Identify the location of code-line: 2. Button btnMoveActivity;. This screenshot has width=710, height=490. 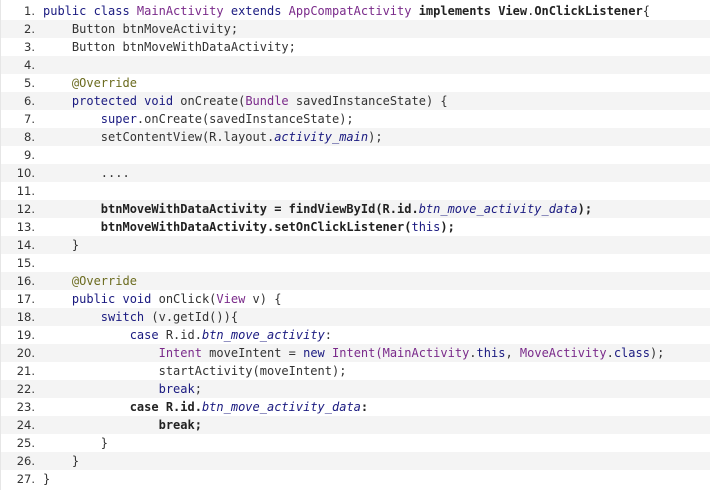
(355, 29).